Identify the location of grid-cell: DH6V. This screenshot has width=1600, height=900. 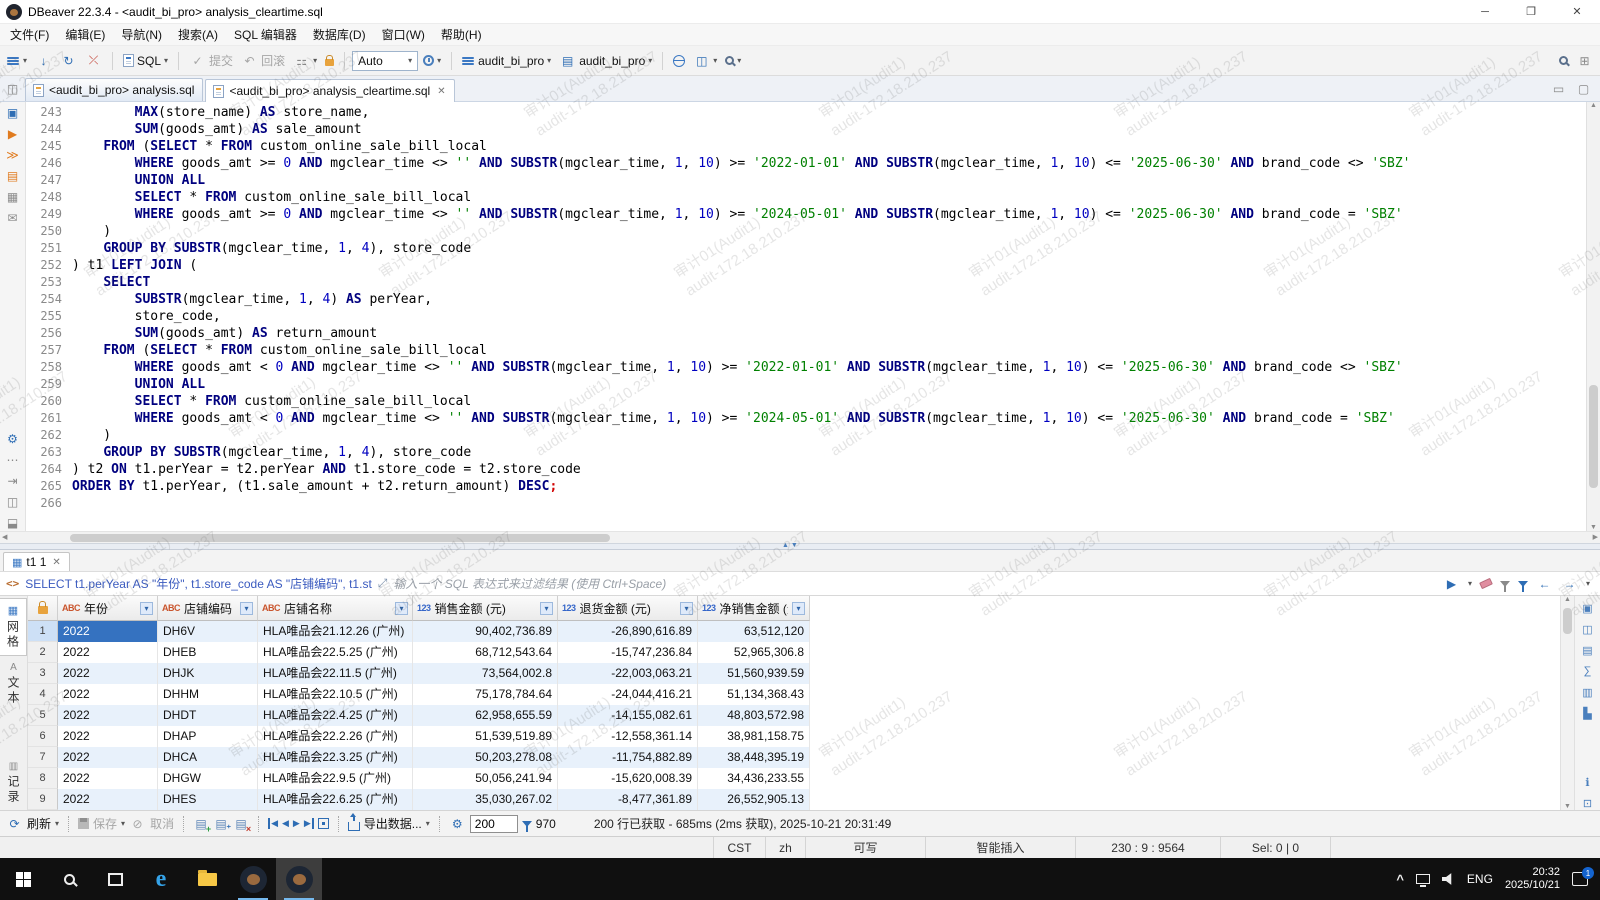
(208, 631).